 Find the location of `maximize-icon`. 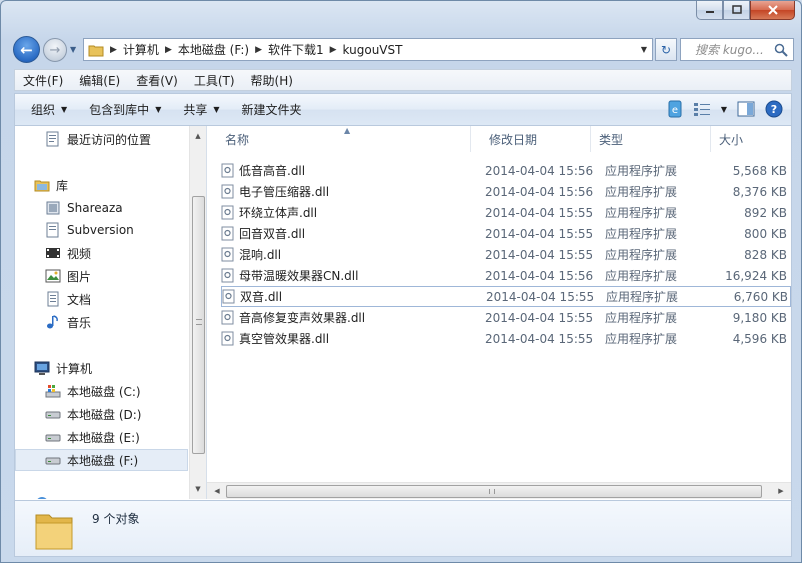

maximize-icon is located at coordinates (736, 9).